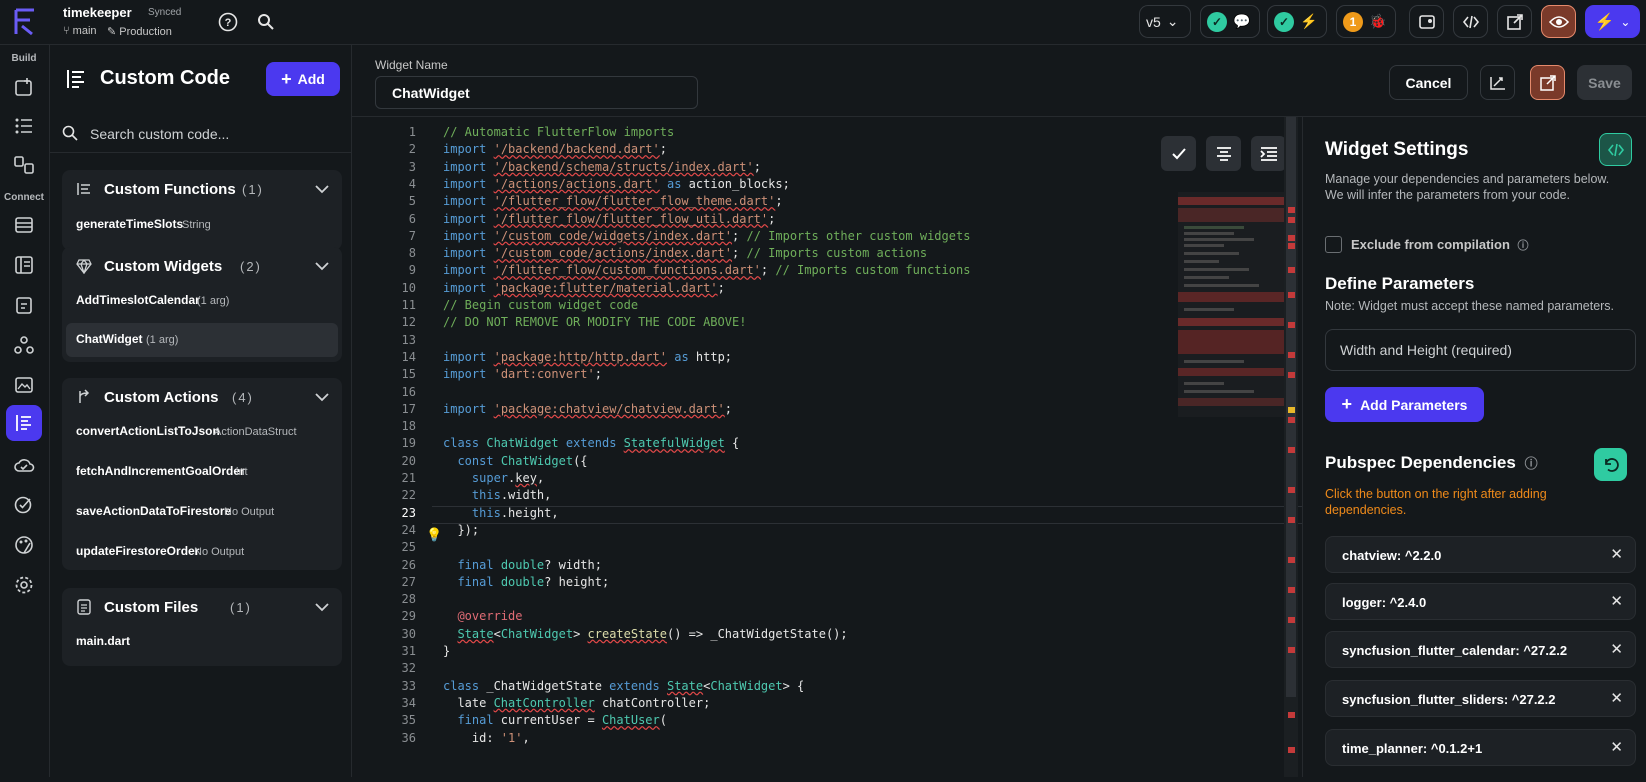 The width and height of the screenshot is (1646, 782). I want to click on cloud-functions-icon, so click(24, 465).